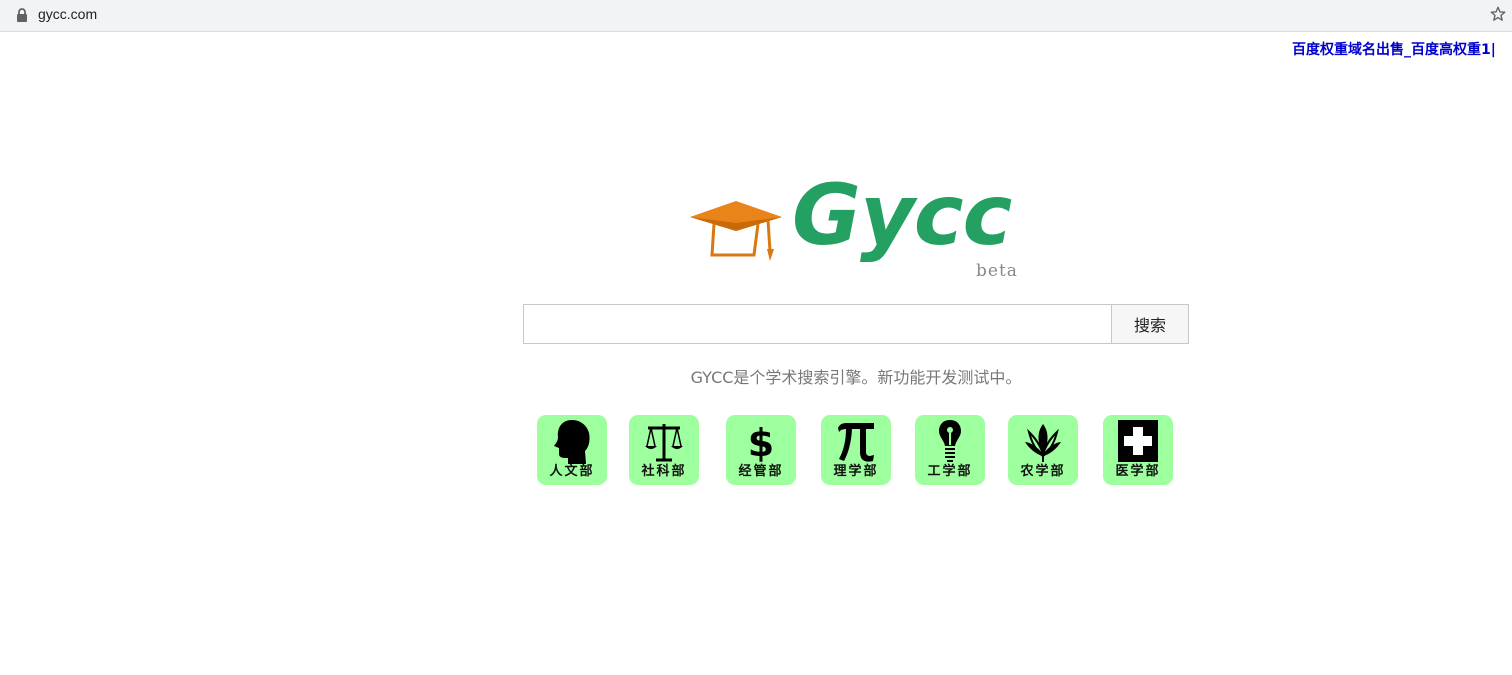 This screenshot has height=675, width=1512. I want to click on dept-tile-humanities: 人文部, so click(572, 450).